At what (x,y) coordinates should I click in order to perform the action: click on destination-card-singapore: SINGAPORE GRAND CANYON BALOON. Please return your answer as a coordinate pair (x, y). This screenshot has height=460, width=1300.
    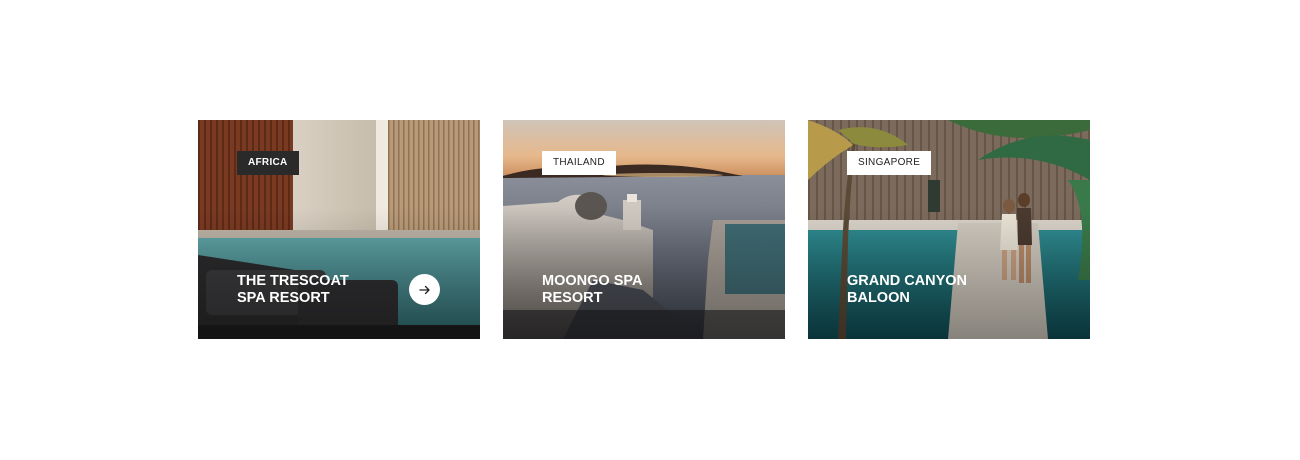
    Looking at the image, I should click on (949, 229).